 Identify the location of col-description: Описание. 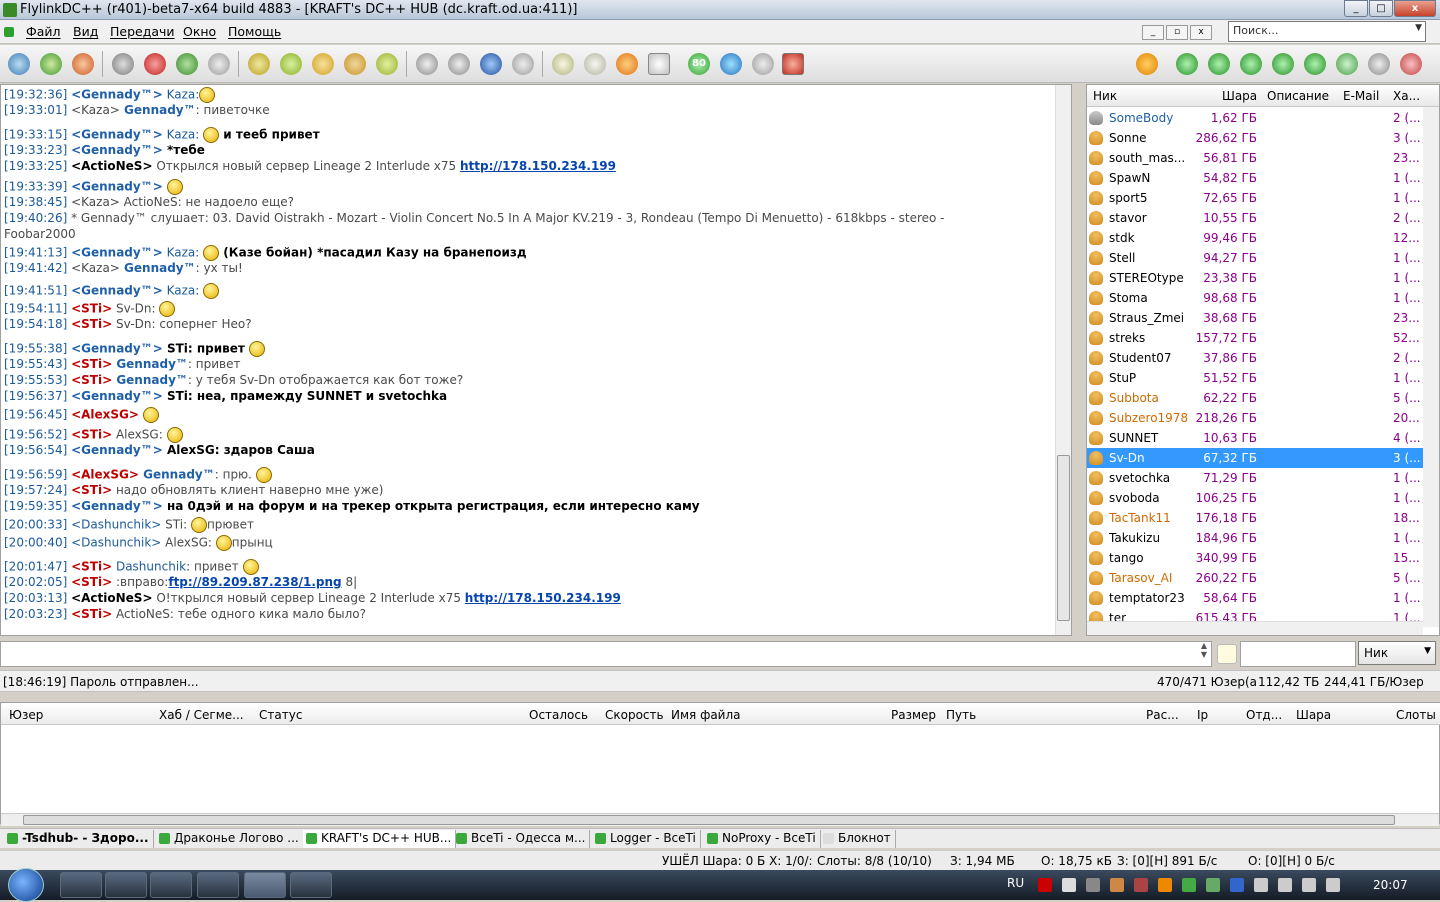
(1298, 96).